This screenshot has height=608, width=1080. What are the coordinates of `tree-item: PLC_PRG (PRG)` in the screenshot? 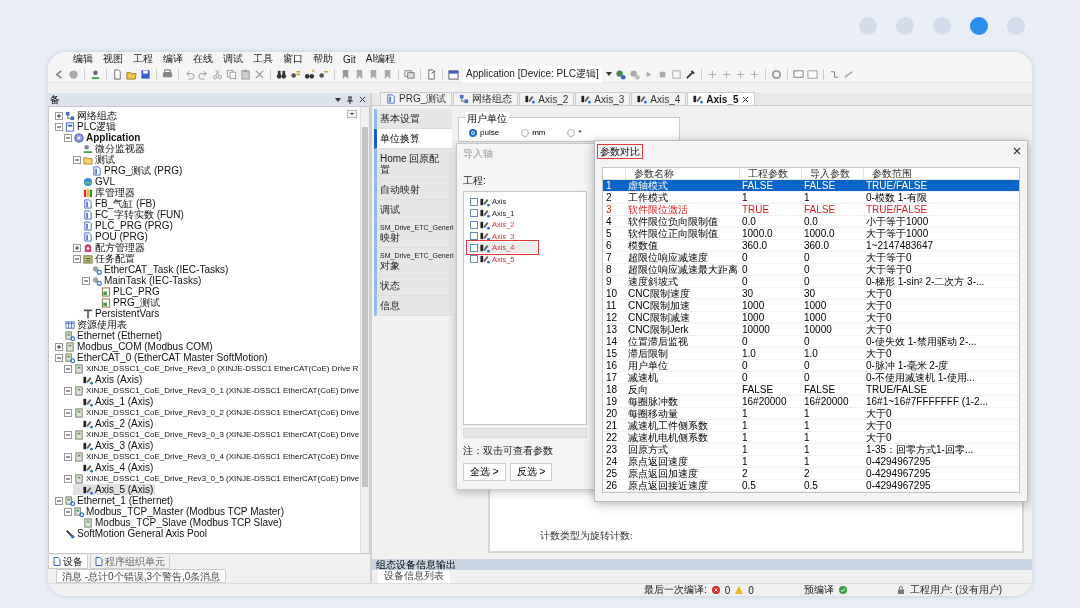 It's located at (124, 225).